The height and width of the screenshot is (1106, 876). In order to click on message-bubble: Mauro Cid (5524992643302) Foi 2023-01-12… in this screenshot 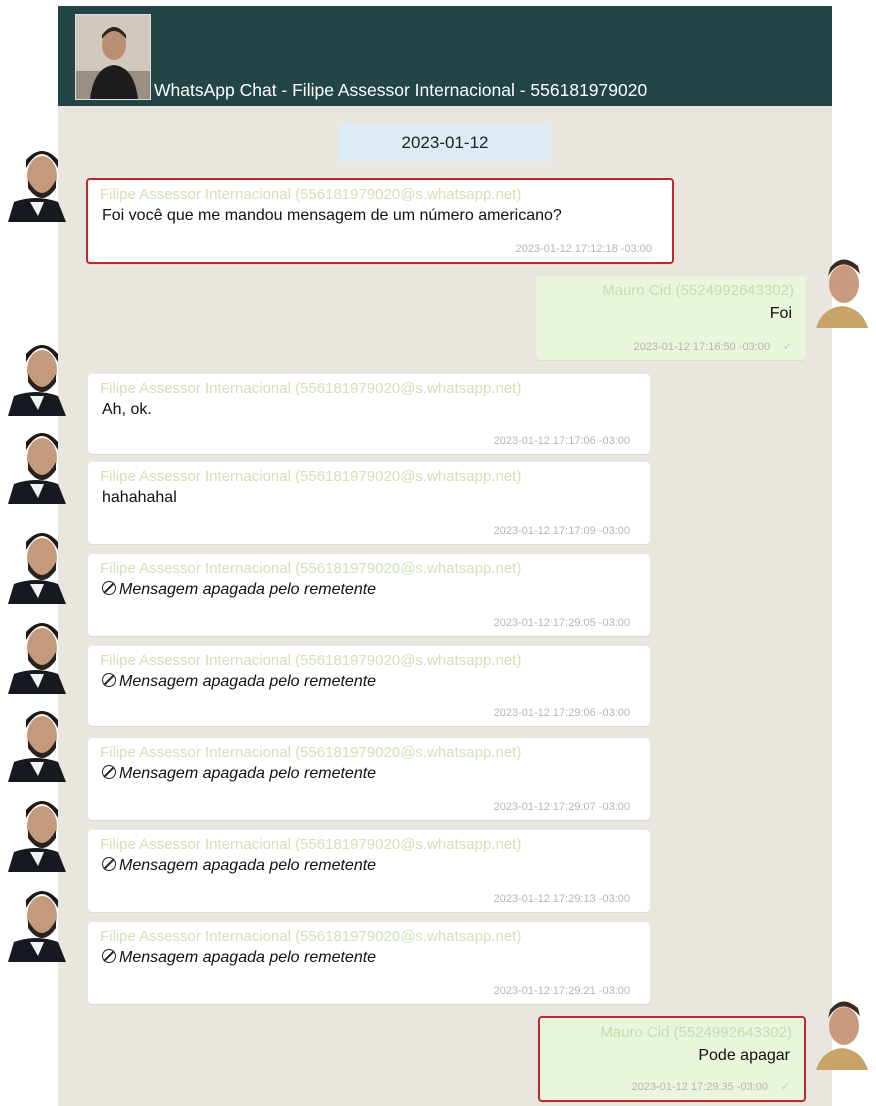, I will do `click(671, 318)`.